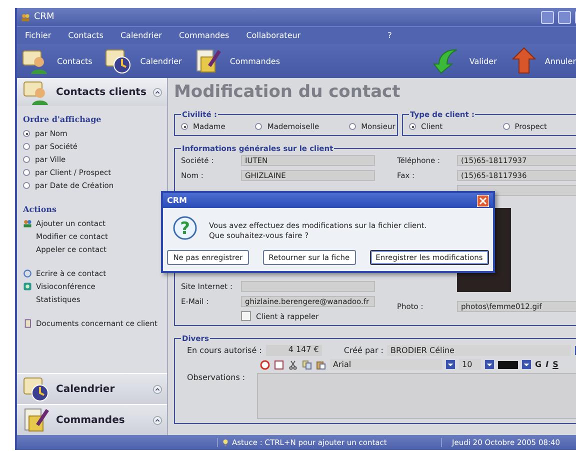  Describe the element at coordinates (27, 286) in the screenshot. I see `video-icon` at that location.